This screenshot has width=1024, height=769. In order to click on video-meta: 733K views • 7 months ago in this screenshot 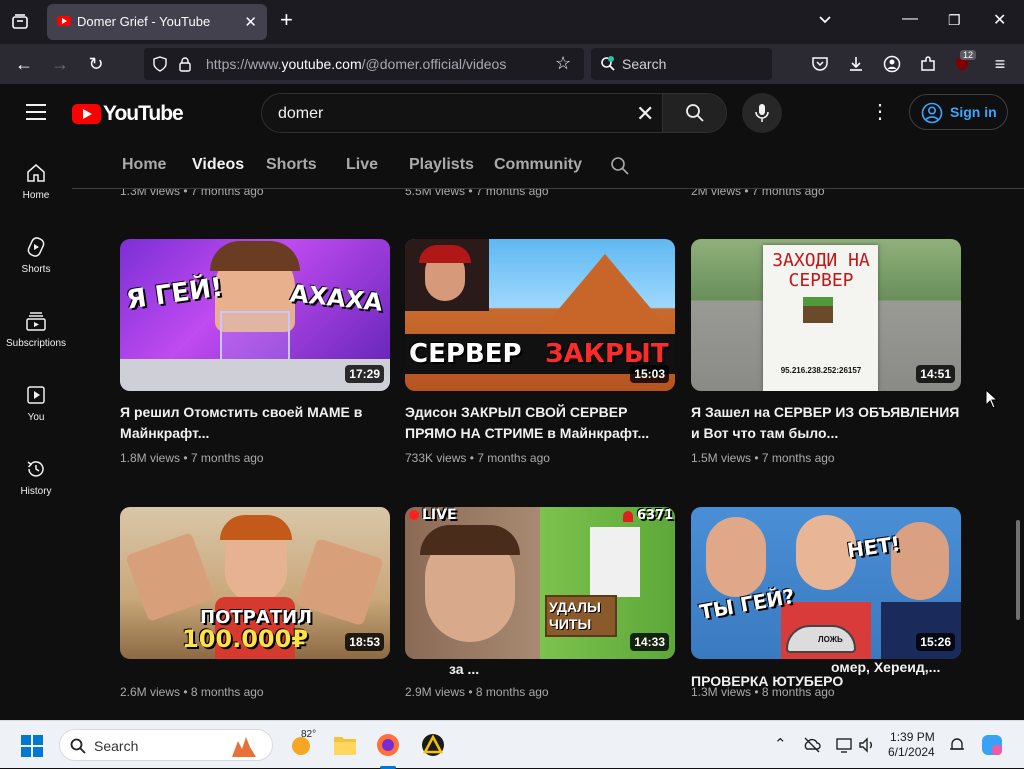, I will do `click(477, 458)`.